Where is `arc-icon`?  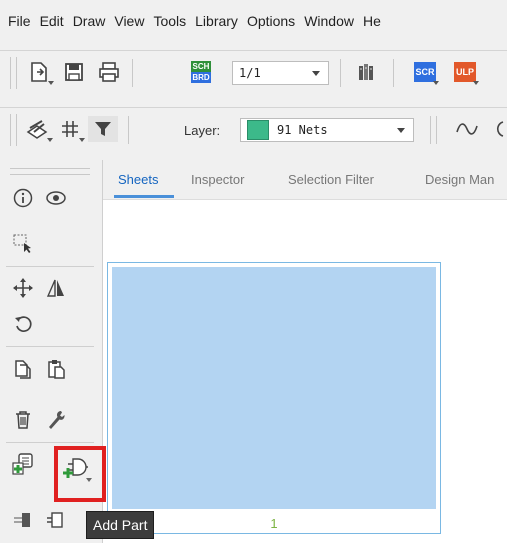 arc-icon is located at coordinates (500, 129).